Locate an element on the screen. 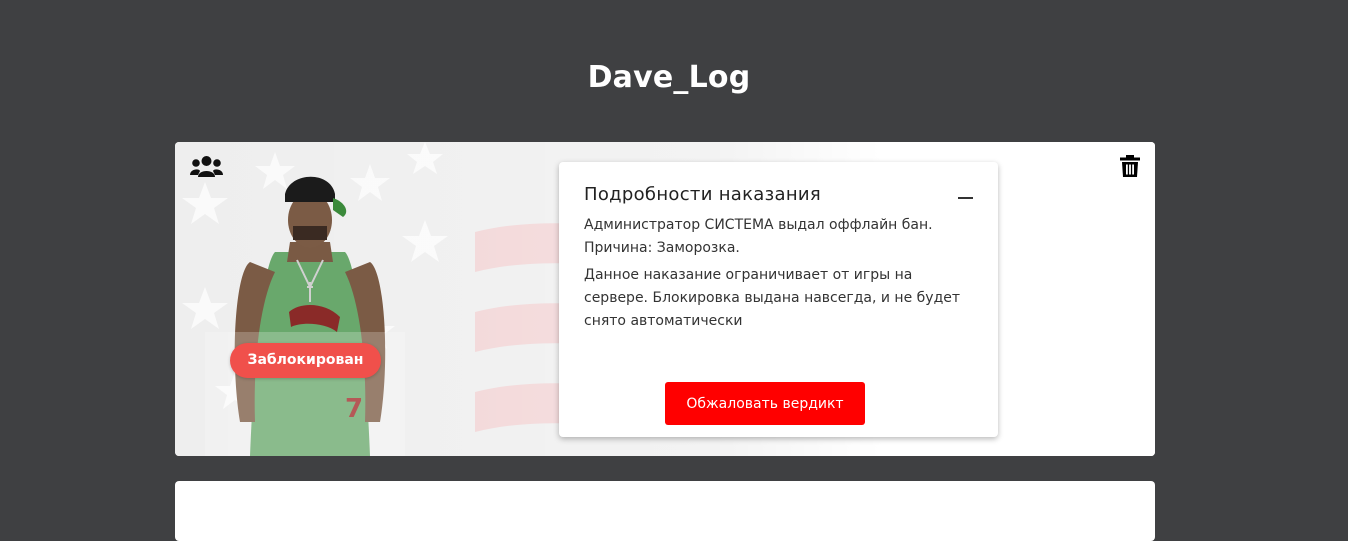 The height and width of the screenshot is (541, 1348). secondary-card is located at coordinates (665, 511).